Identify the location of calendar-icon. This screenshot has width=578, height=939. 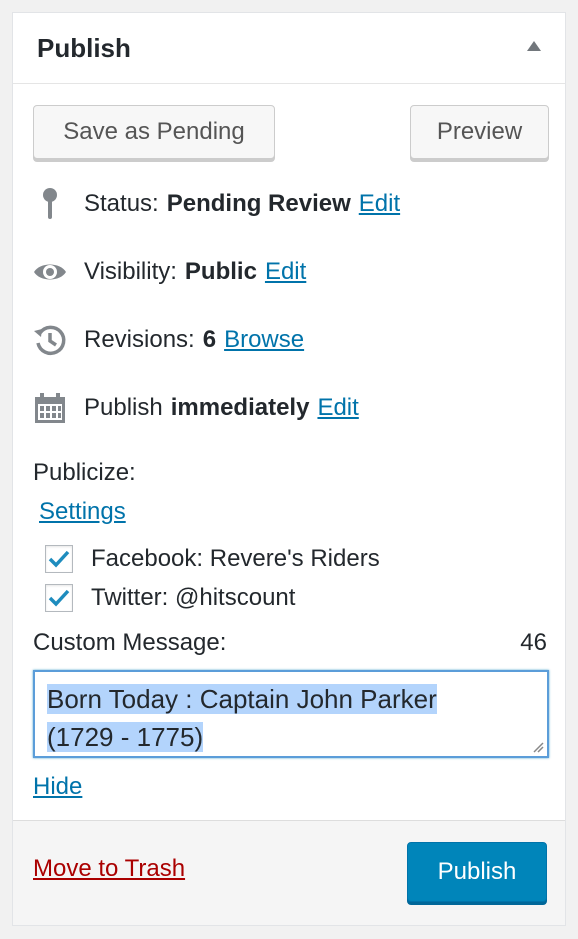
(50, 408).